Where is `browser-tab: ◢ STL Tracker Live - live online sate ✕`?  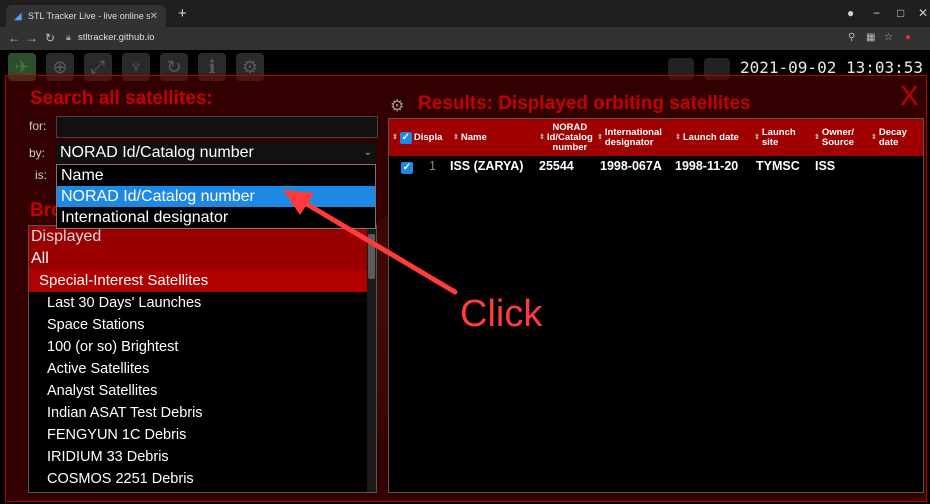 browser-tab: ◢ STL Tracker Live - live online sate ✕ is located at coordinates (86, 16).